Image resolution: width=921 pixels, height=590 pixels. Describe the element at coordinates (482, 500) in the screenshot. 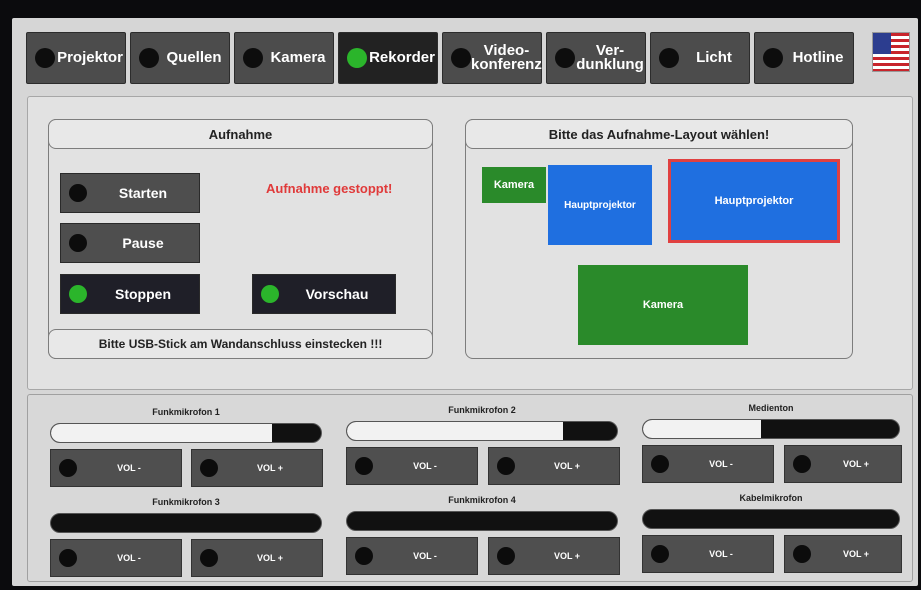

I see `channel-label-funkmikrofon-4: Funkmikrofon 4` at that location.